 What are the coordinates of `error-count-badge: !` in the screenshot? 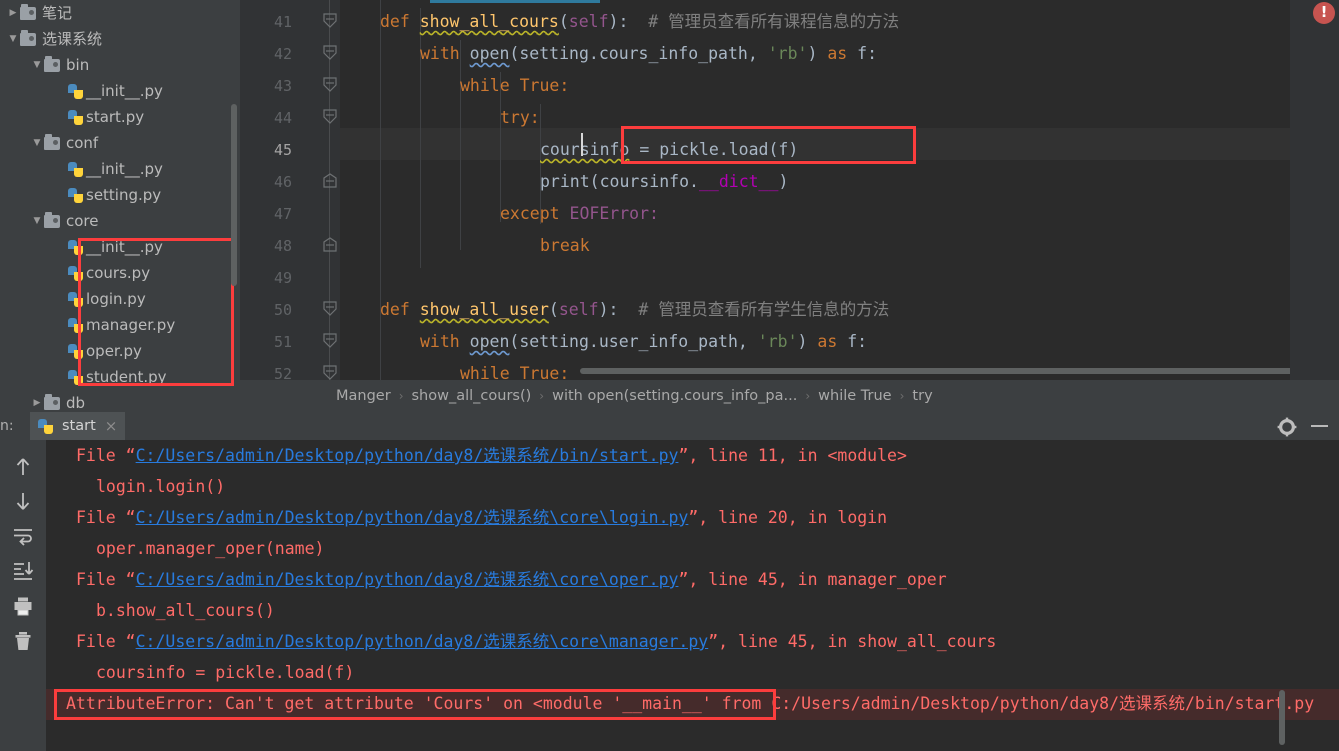 It's located at (1324, 13).